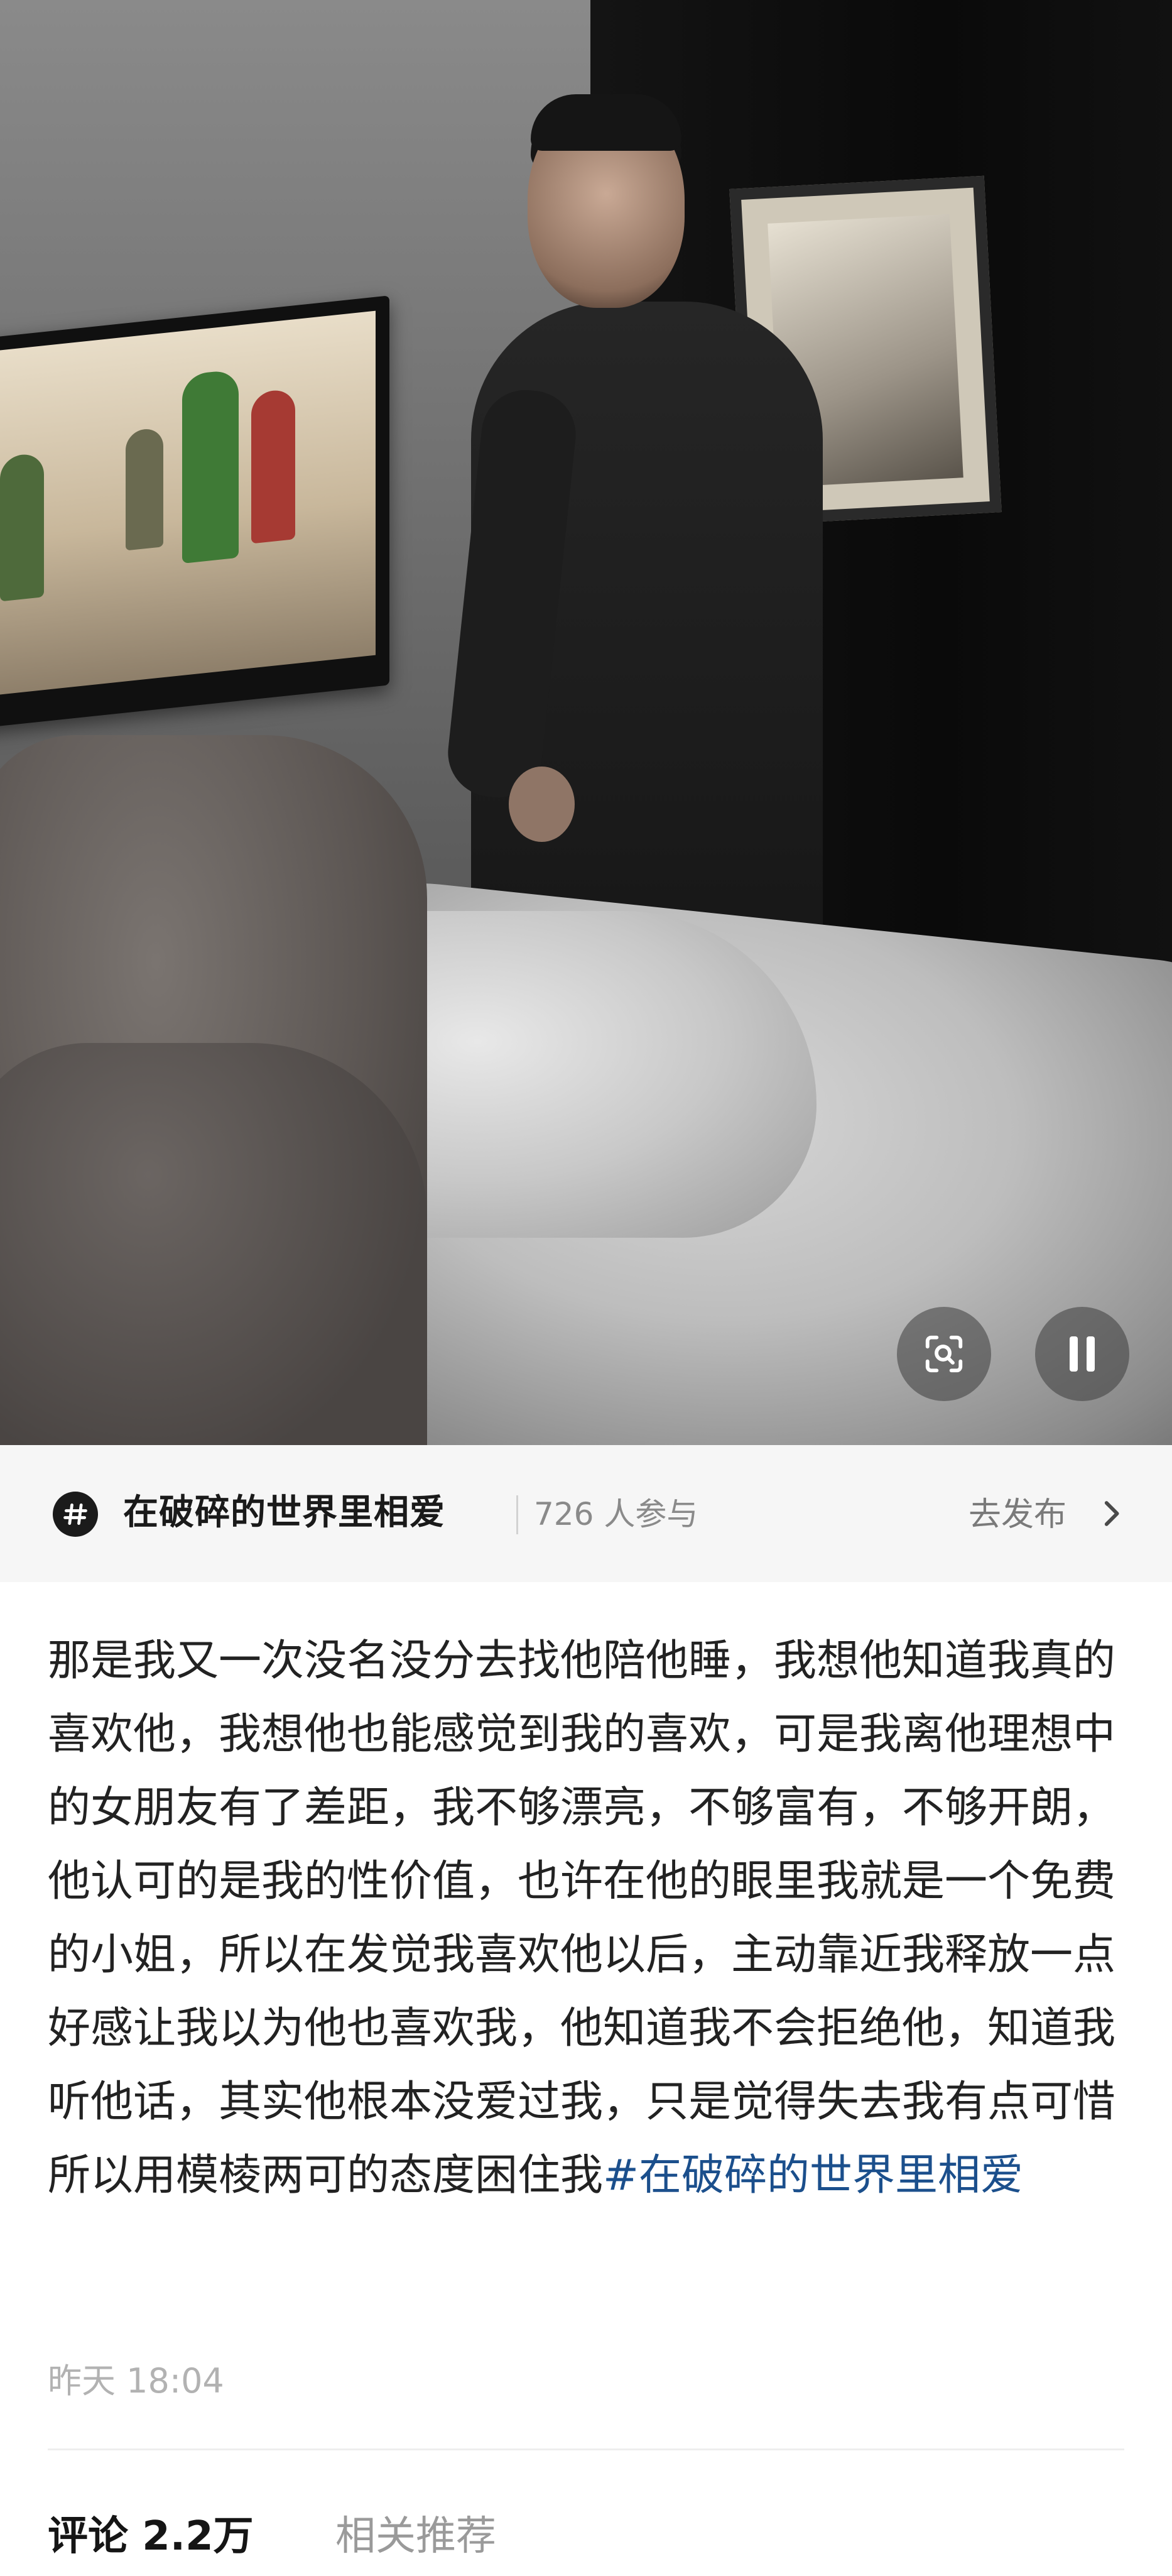 This screenshot has height=2576, width=1172. Describe the element at coordinates (1017, 1511) in the screenshot. I see `topic-post-button: 去发布` at that location.